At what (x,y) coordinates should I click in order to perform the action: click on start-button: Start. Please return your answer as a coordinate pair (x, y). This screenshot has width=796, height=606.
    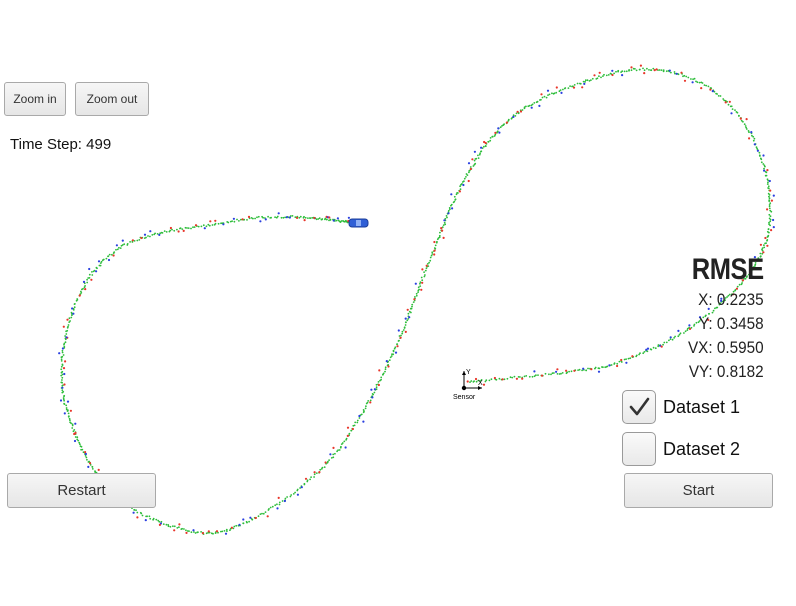
    Looking at the image, I should click on (698, 490).